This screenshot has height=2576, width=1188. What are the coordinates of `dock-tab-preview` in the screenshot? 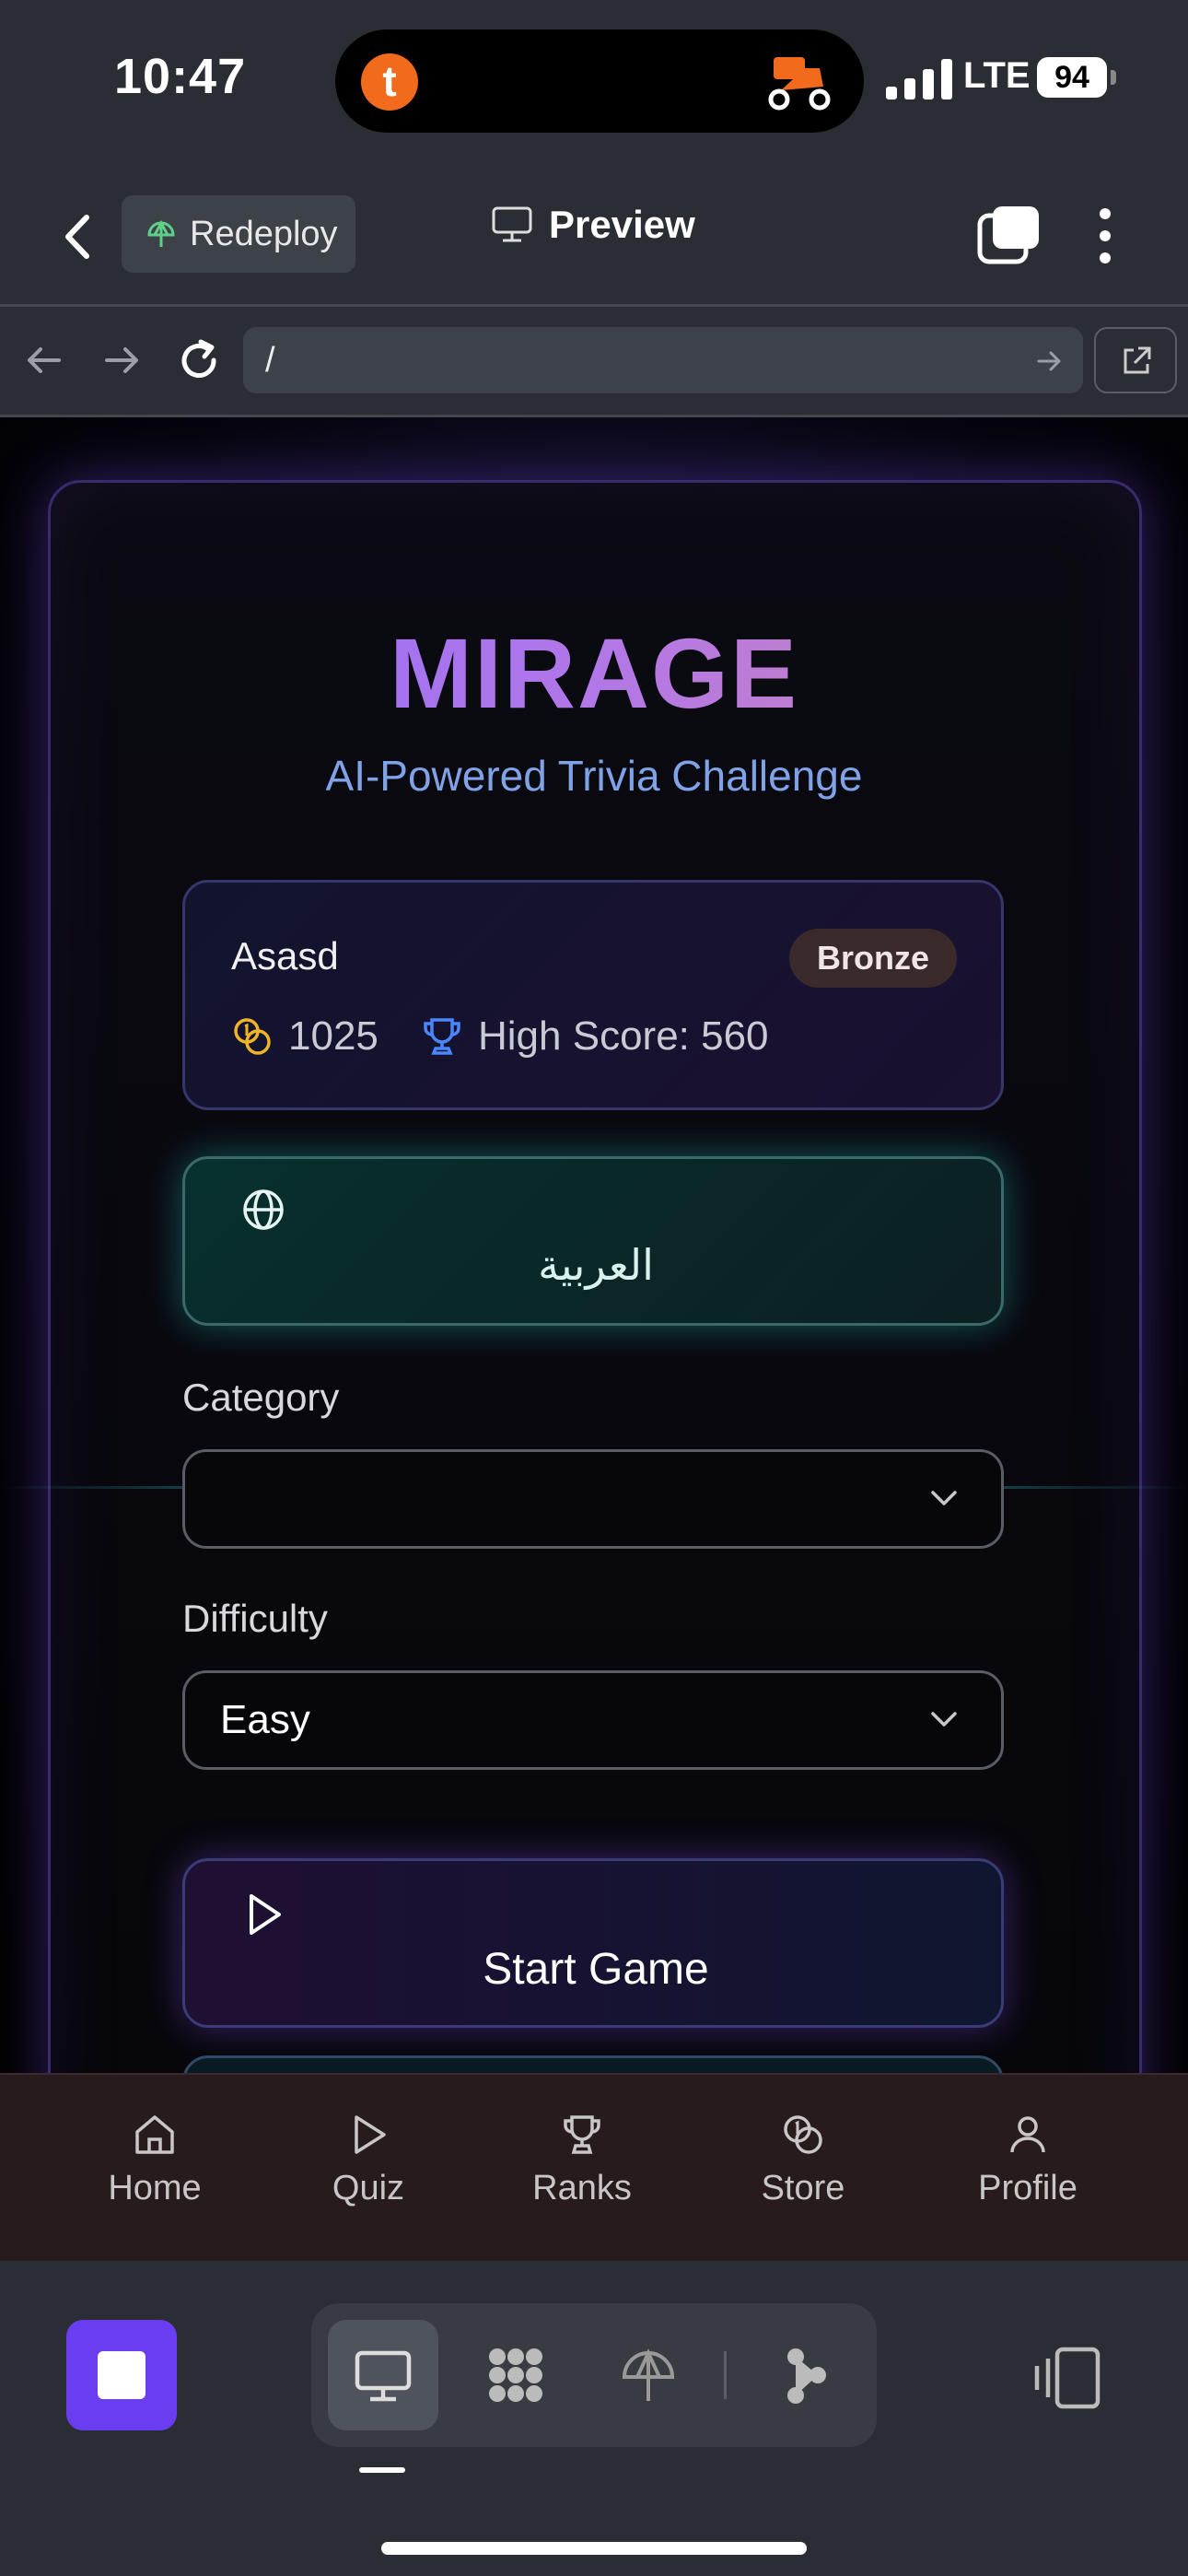 It's located at (383, 2375).